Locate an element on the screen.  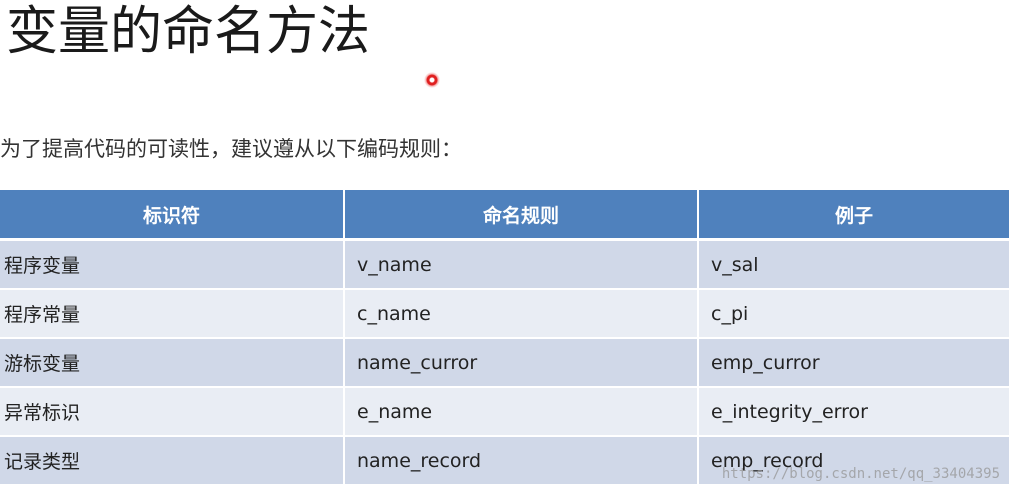
table-row: 异常标识 e_name e_integrity_error is located at coordinates (505, 412).